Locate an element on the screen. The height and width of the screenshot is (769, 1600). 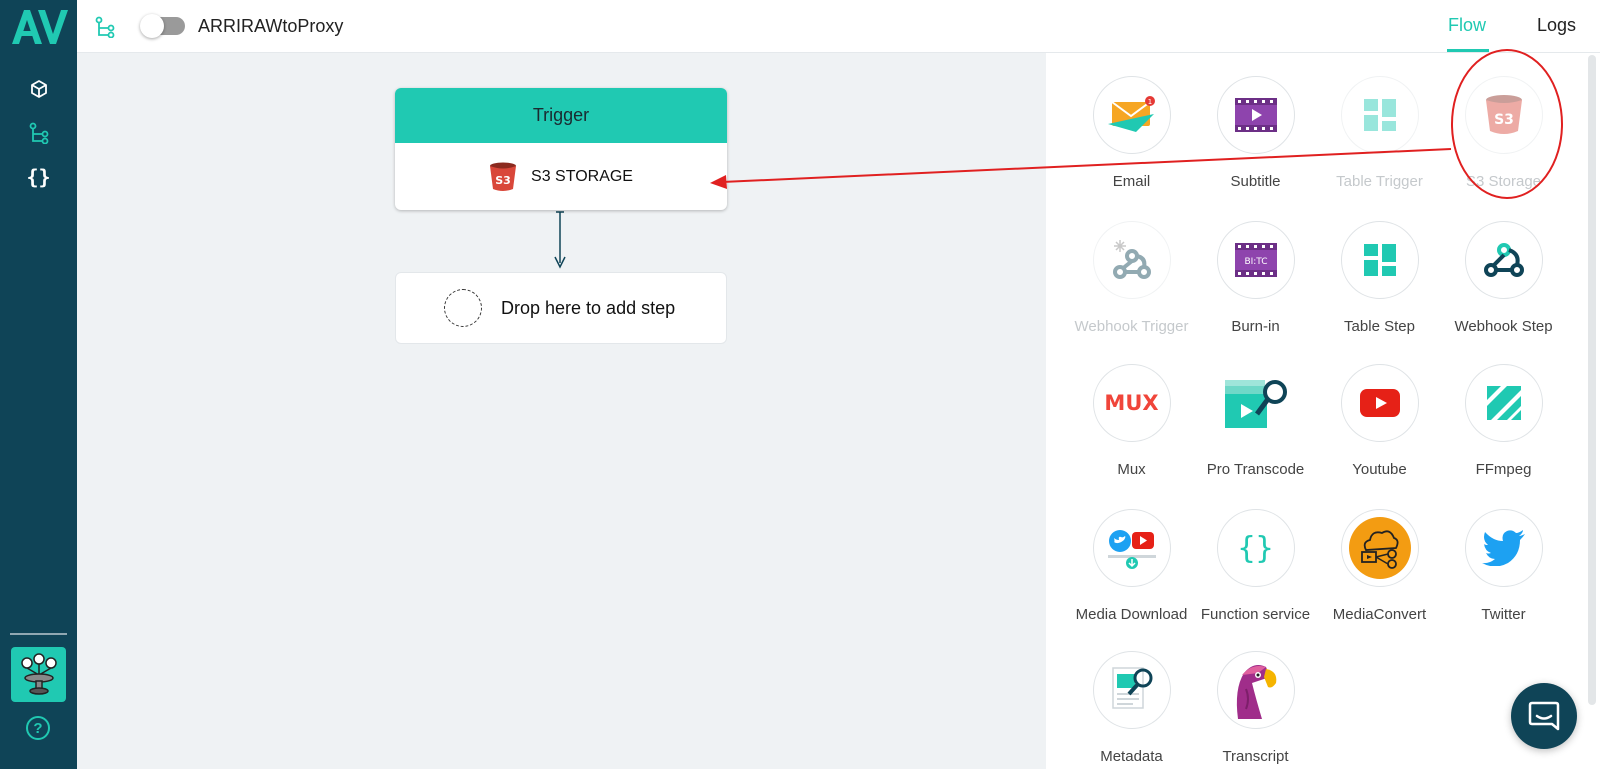
transcript-icon is located at coordinates (1256, 692).